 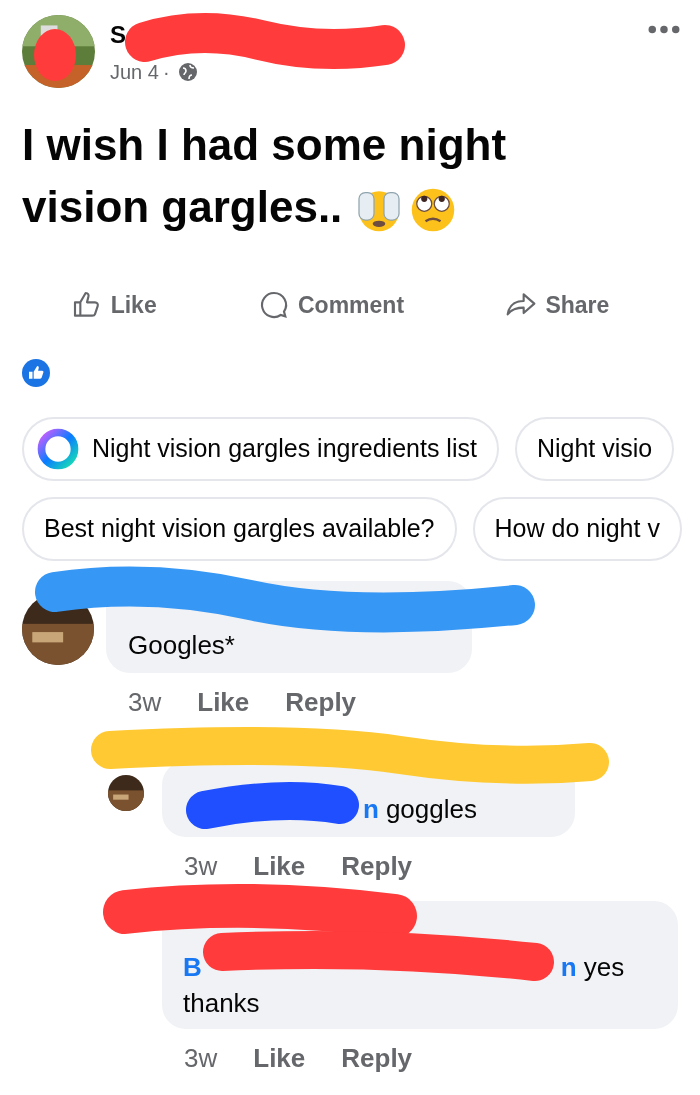 What do you see at coordinates (604, 967) in the screenshot?
I see `comment-text: yes` at bounding box center [604, 967].